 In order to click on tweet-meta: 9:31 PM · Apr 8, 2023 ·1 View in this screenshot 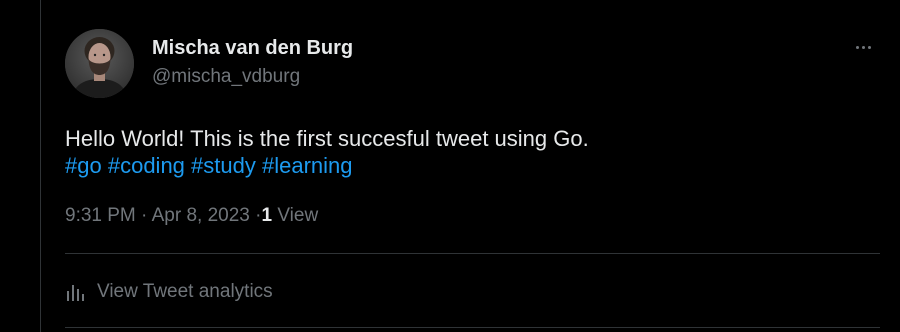, I will do `click(191, 216)`.